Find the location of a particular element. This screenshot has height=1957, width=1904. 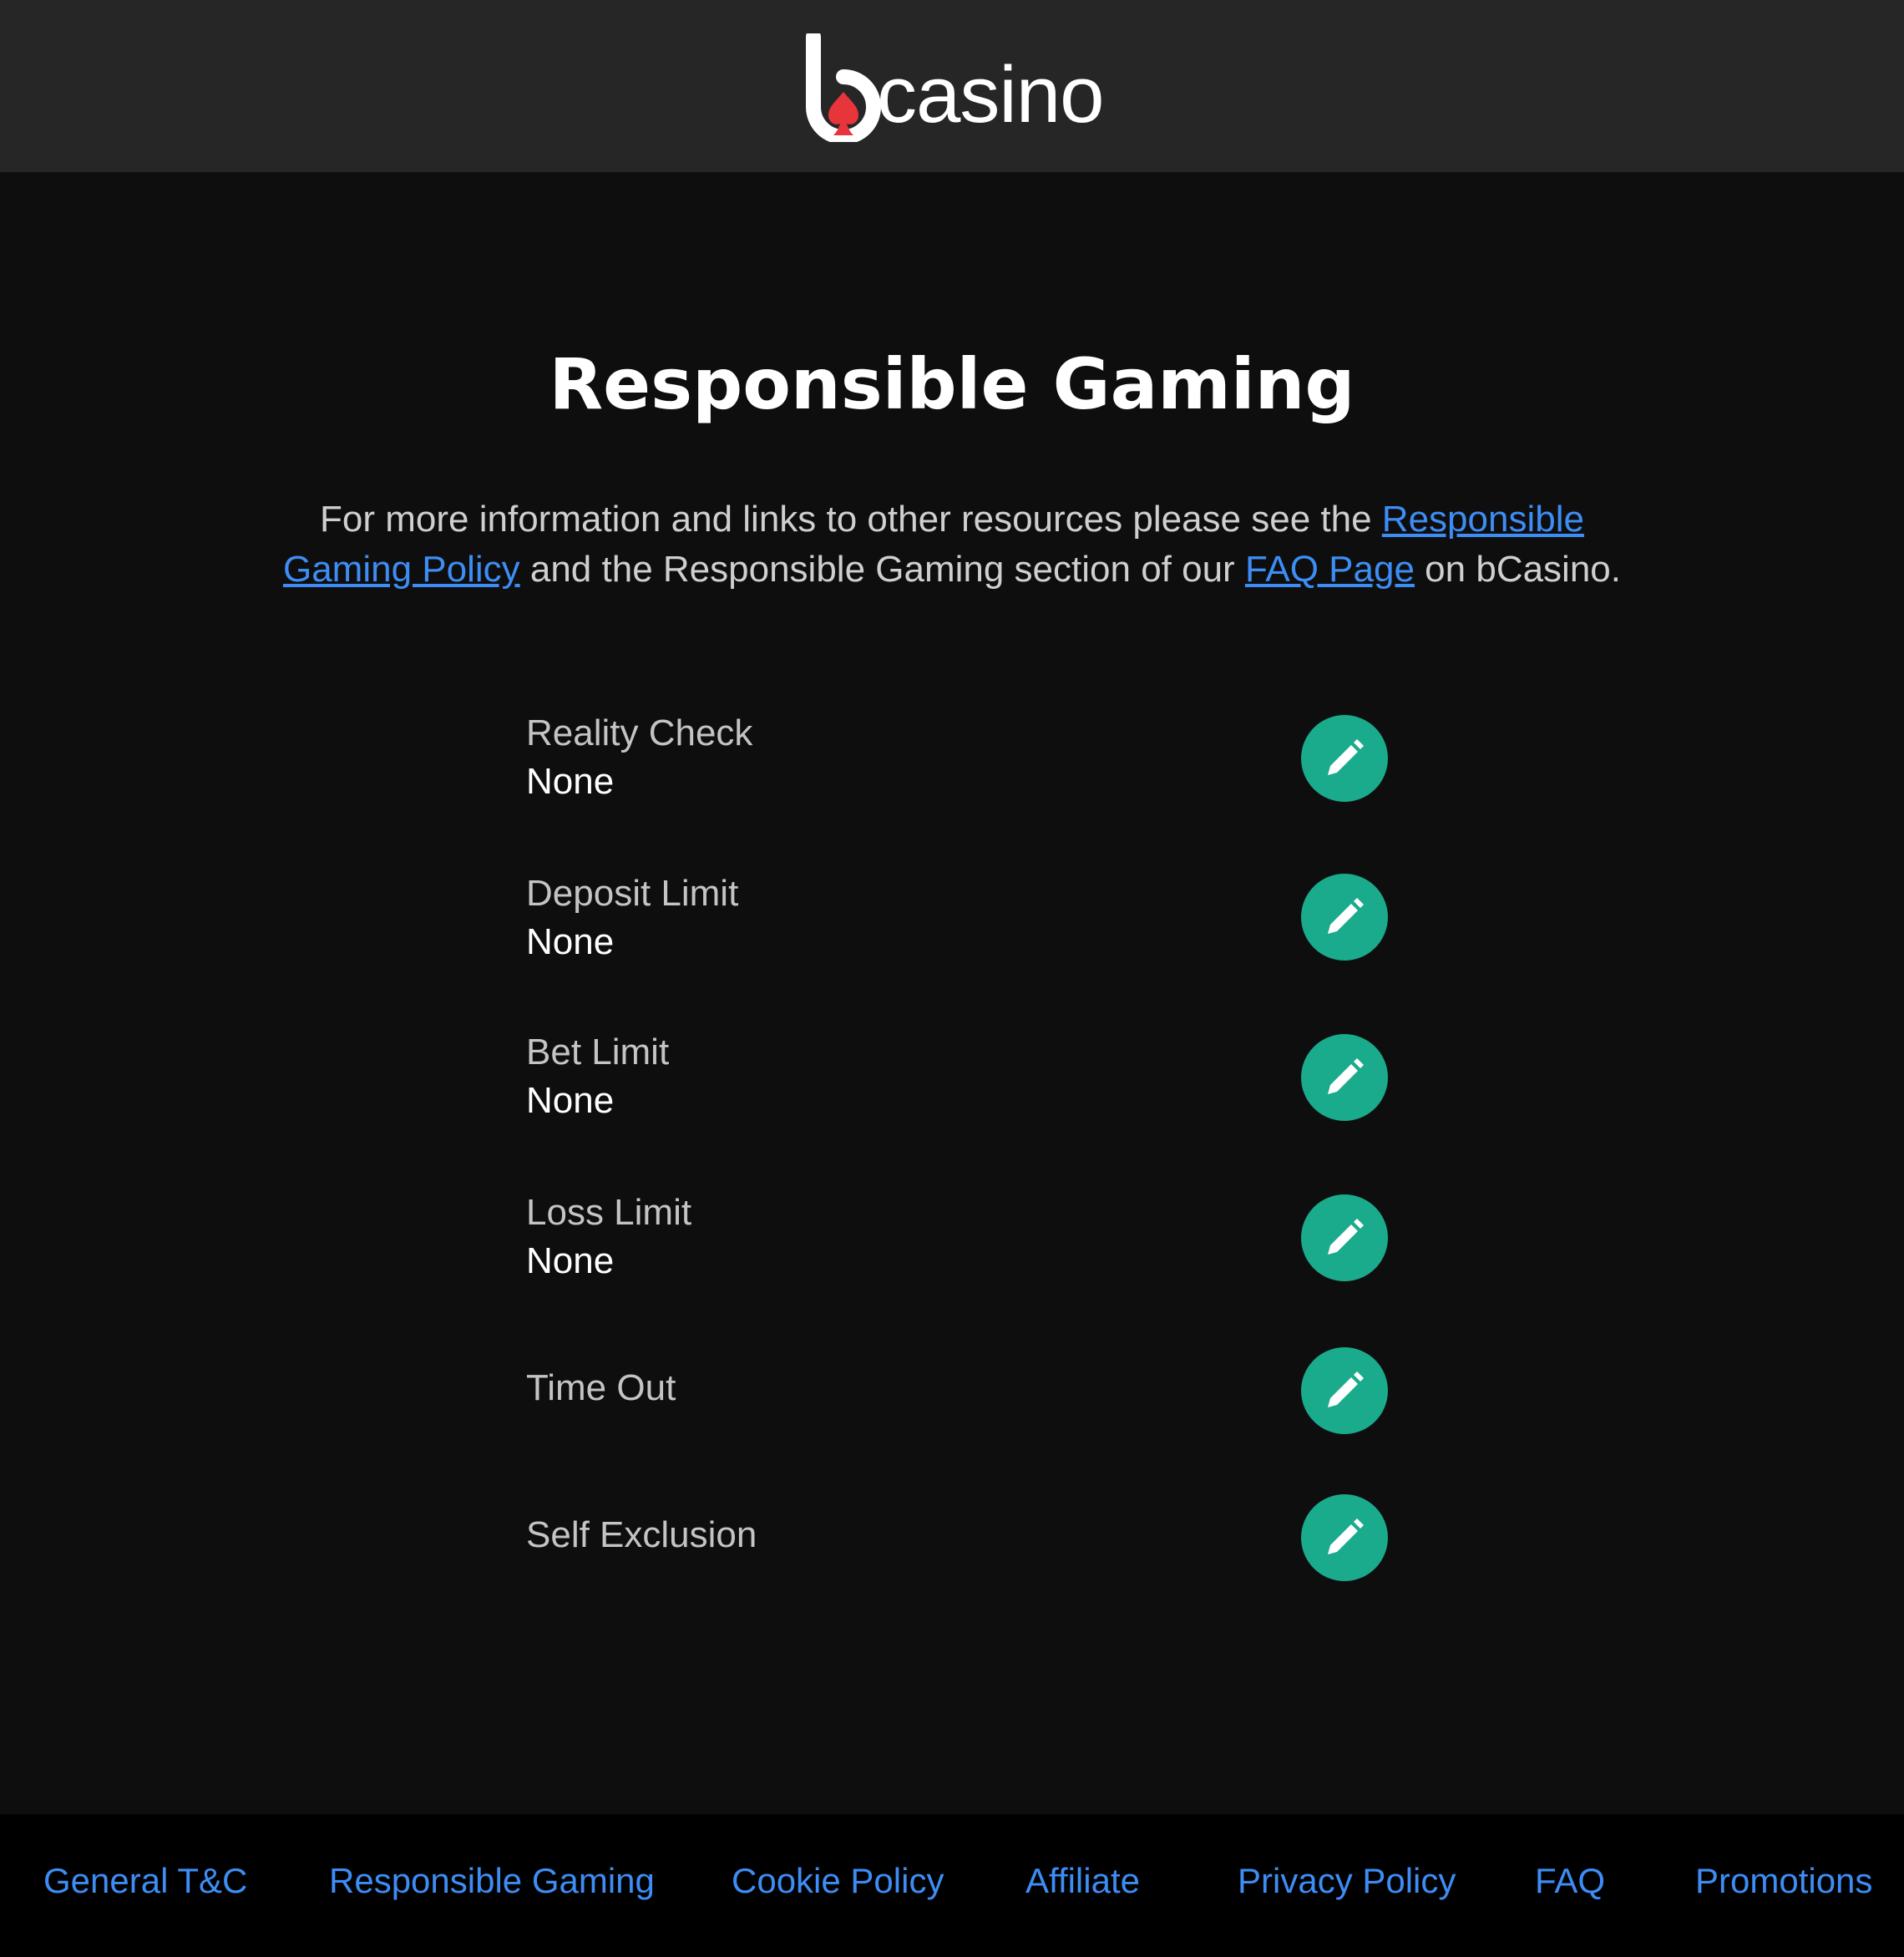

setting-row-loss-limit: Loss Limit None is located at coordinates (960, 1239).